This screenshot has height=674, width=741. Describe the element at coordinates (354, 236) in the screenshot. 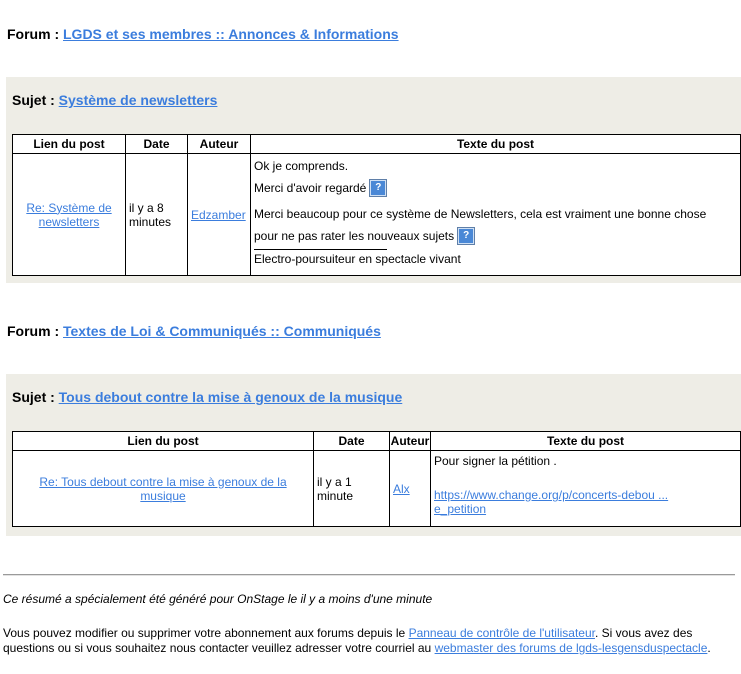

I see `post-text-line: pour ne pas rater les nouveaux sujets` at that location.